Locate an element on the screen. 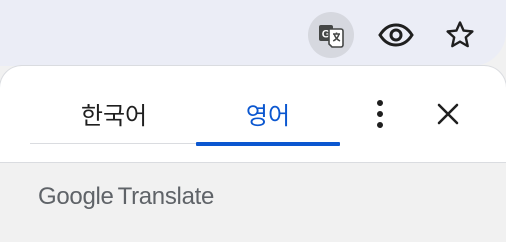 This screenshot has width=506, height=242. tab-source-label: 한국어 is located at coordinates (114, 116).